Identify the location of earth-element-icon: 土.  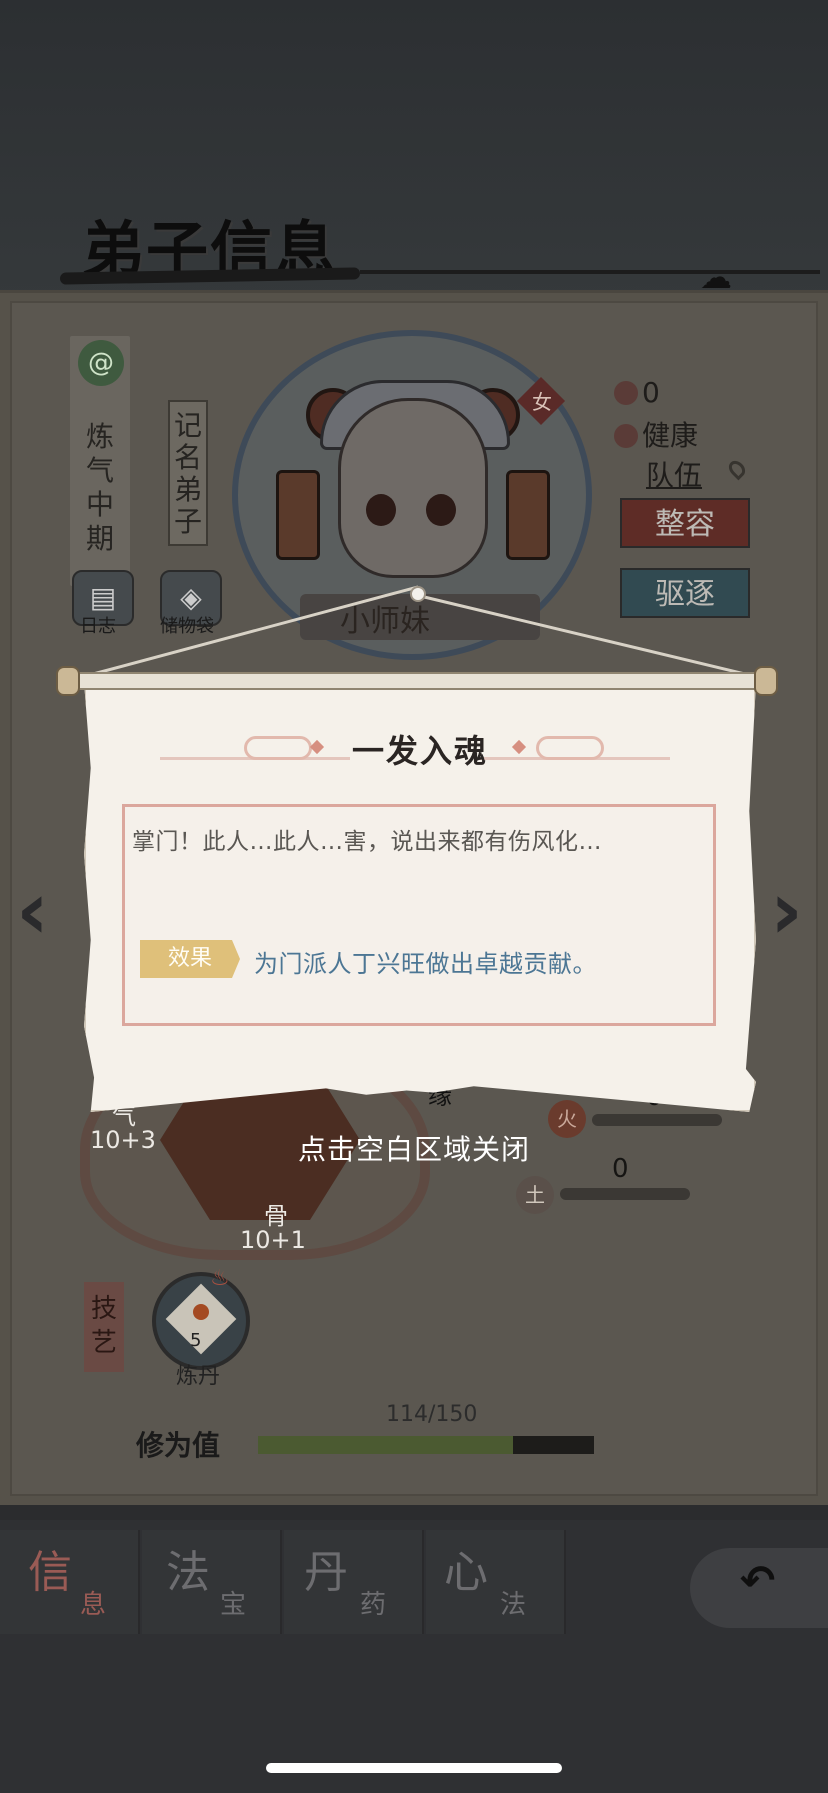
(535, 1195).